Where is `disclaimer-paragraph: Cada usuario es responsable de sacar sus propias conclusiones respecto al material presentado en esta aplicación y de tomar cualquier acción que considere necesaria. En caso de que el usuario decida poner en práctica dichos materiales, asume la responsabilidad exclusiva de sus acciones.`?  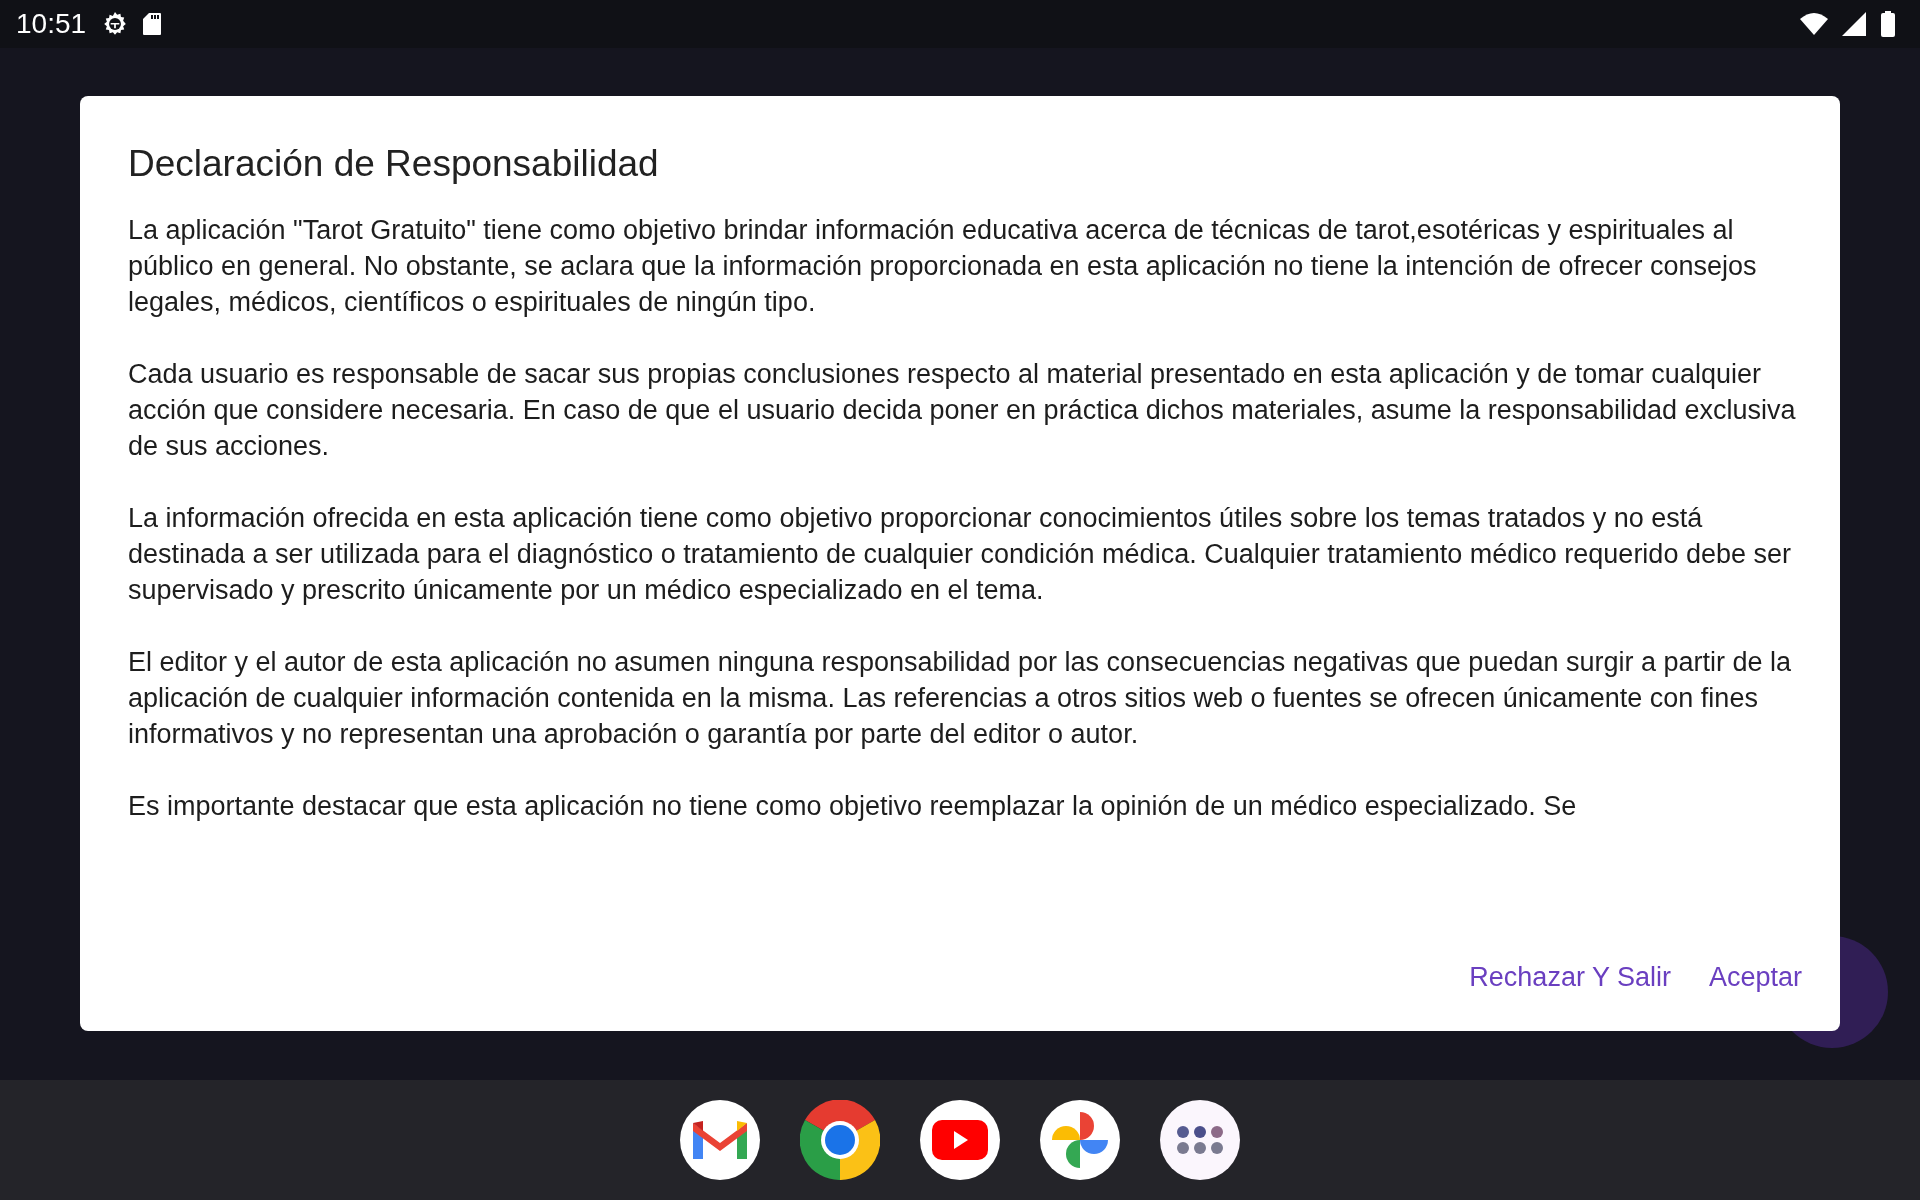
disclaimer-paragraph: Cada usuario es responsable de sacar sus propias conclusiones respecto al material presentado en esta aplicación y de tomar cualquier acción que considere necesaria. En caso de que el usuario decida poner en práctica dichos materiales, asume la responsabilidad exclusiva de sus acciones. is located at coordinates (962, 411).